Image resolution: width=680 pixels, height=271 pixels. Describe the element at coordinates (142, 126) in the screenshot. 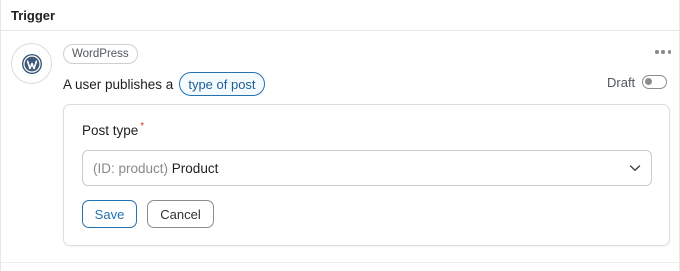

I see `required-marker: *` at that location.